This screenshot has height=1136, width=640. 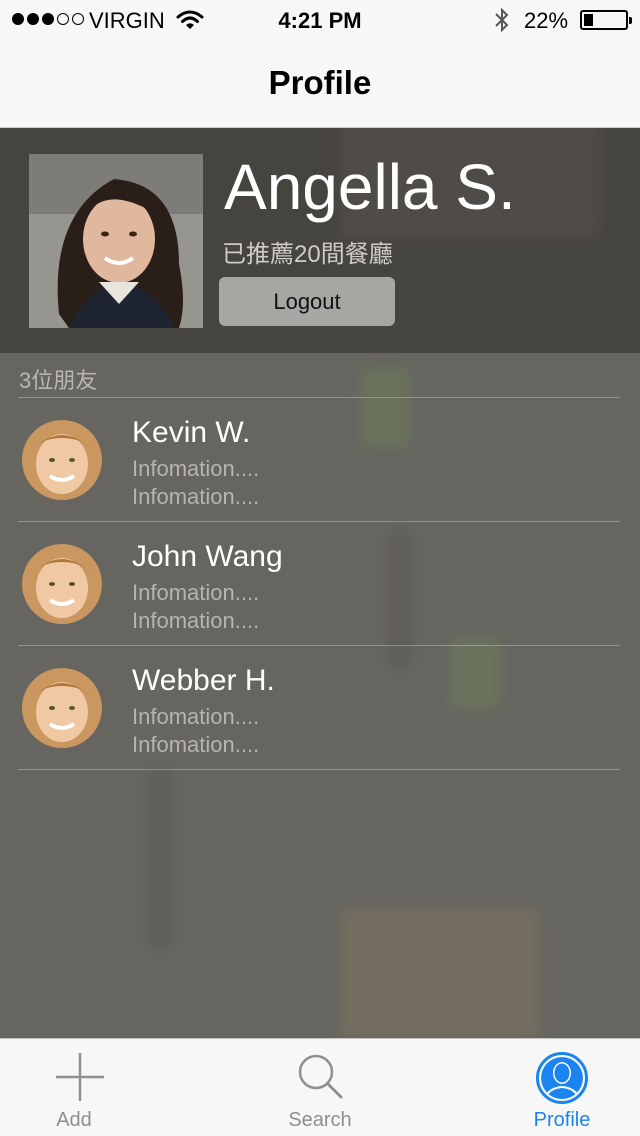 I want to click on tab-label: Profile, so click(x=562, y=1120).